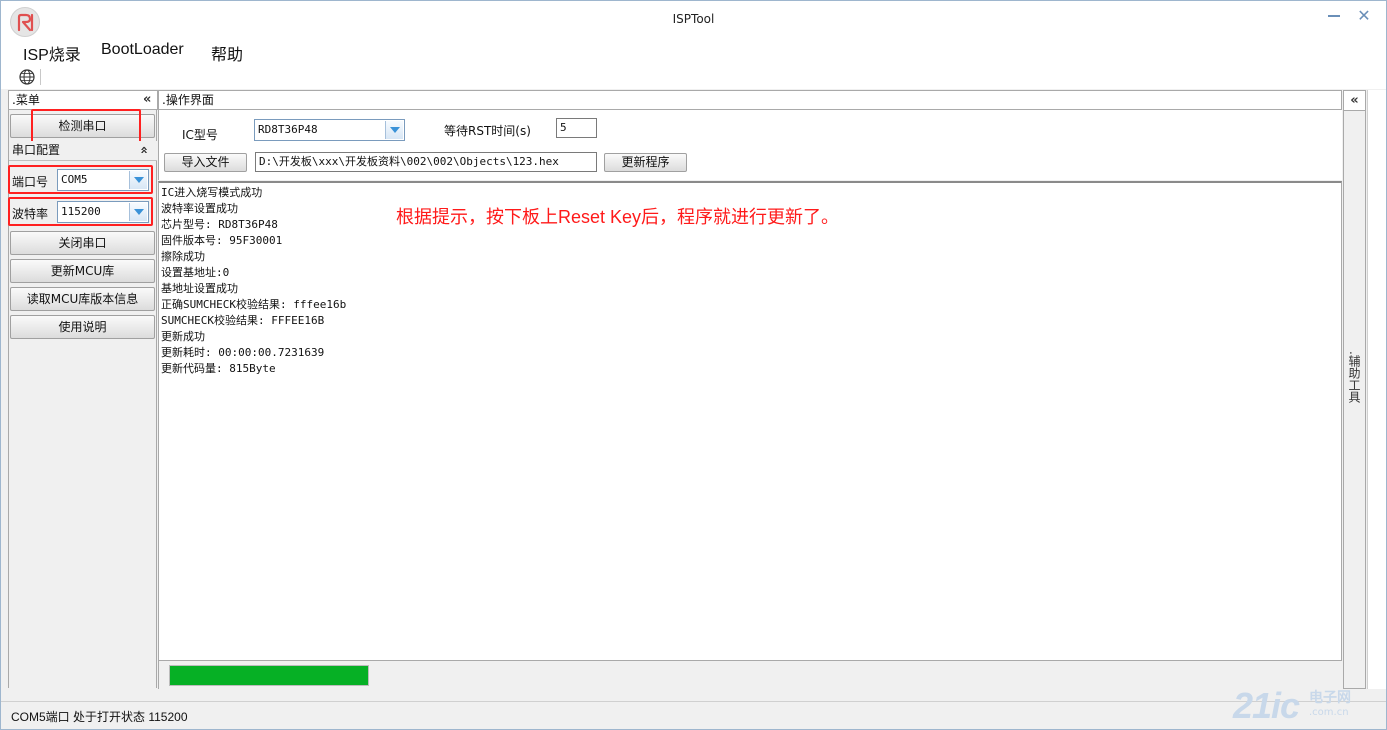  What do you see at coordinates (618, 217) in the screenshot?
I see `annotation-text: 根据提示，按下板上Reset Key后，程序就进行更新了。` at bounding box center [618, 217].